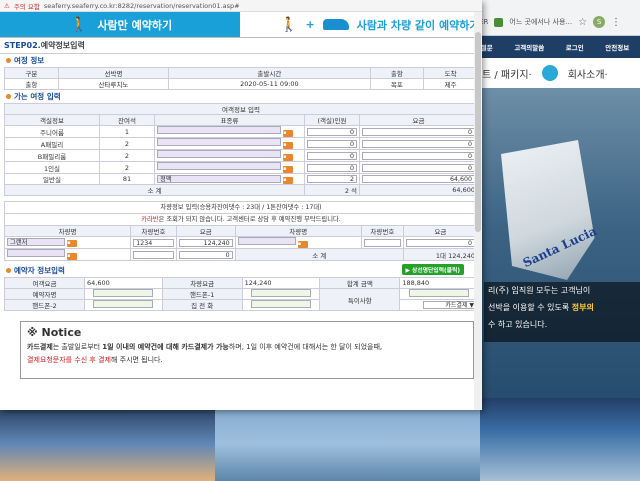 The width and height of the screenshot is (640, 481). Describe the element at coordinates (280, 304) in the screenshot. I see `home-phone-input` at that location.